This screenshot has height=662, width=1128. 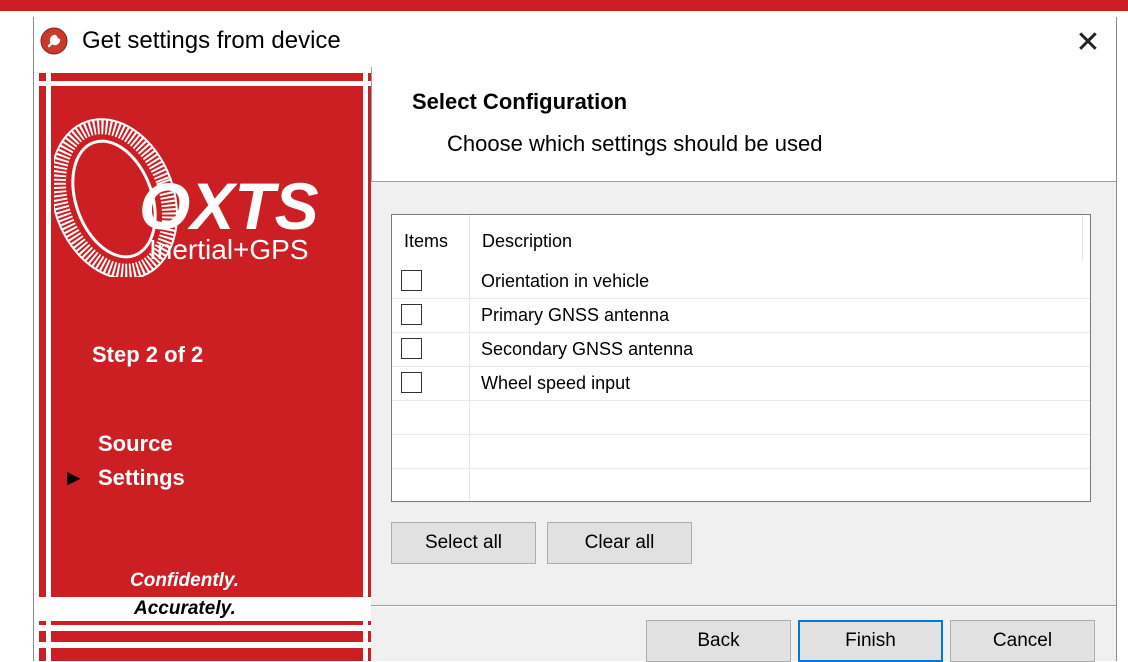 What do you see at coordinates (565, 281) in the screenshot?
I see `row-description: Orientation in vehicle` at bounding box center [565, 281].